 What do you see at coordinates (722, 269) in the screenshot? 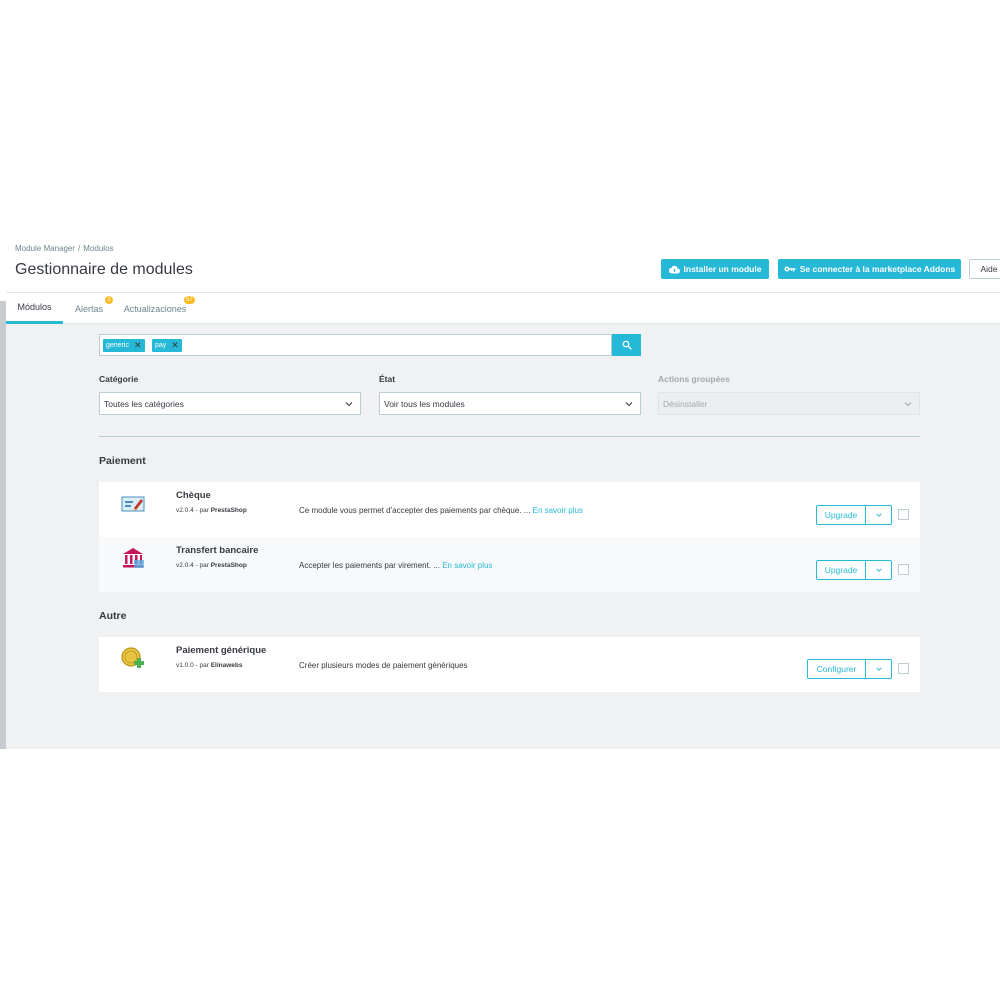
I see `install-module-label: Installer un module` at bounding box center [722, 269].